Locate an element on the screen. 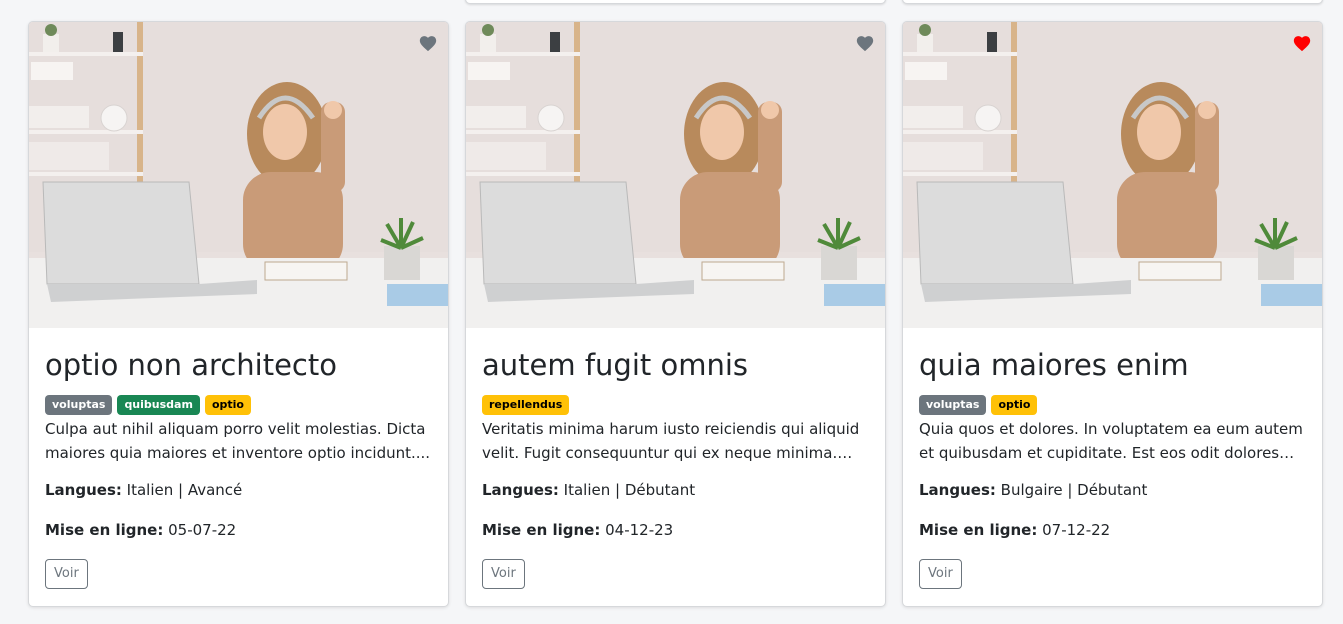 The image size is (1343, 624). published-line: Mise en ligne: 07-12-22 is located at coordinates (1112, 530).